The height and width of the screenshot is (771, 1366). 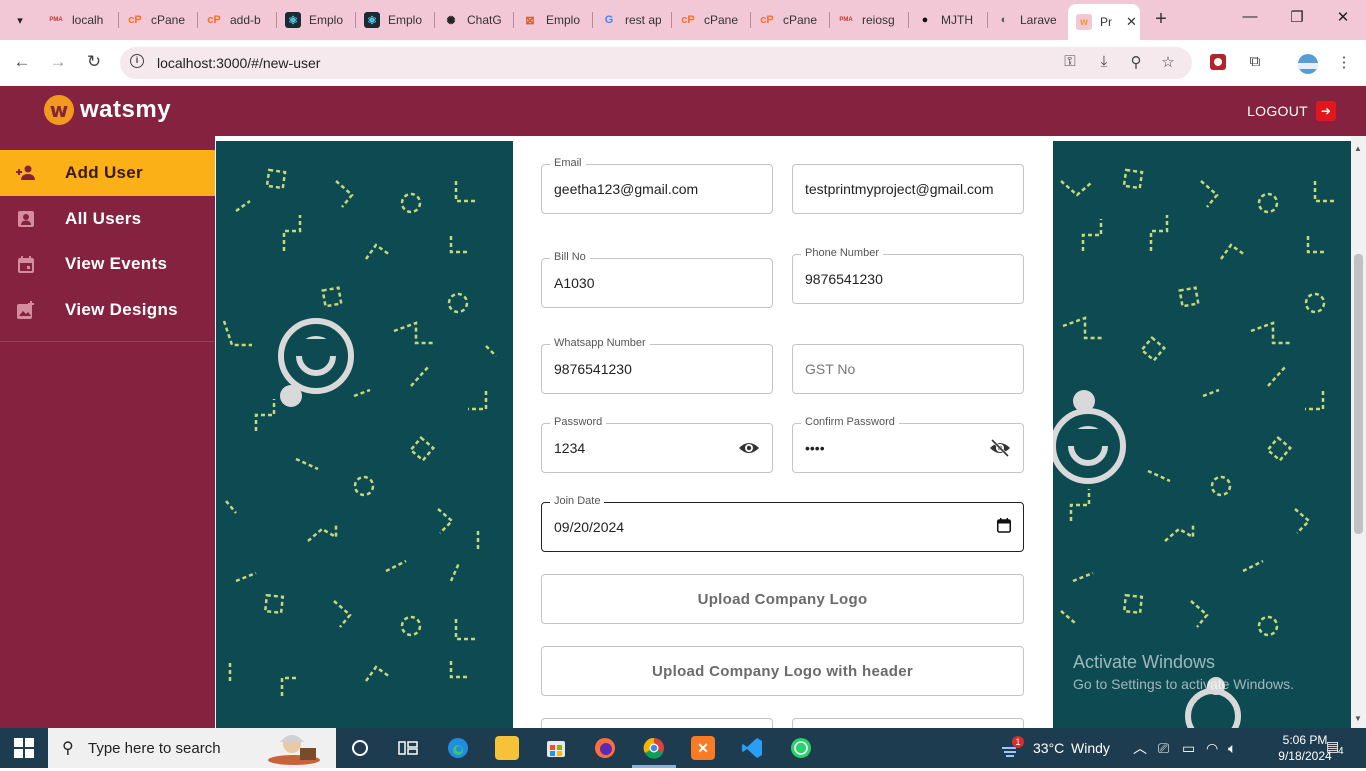 I want to click on hide-password-eye-off-icon, so click(x=1000, y=448).